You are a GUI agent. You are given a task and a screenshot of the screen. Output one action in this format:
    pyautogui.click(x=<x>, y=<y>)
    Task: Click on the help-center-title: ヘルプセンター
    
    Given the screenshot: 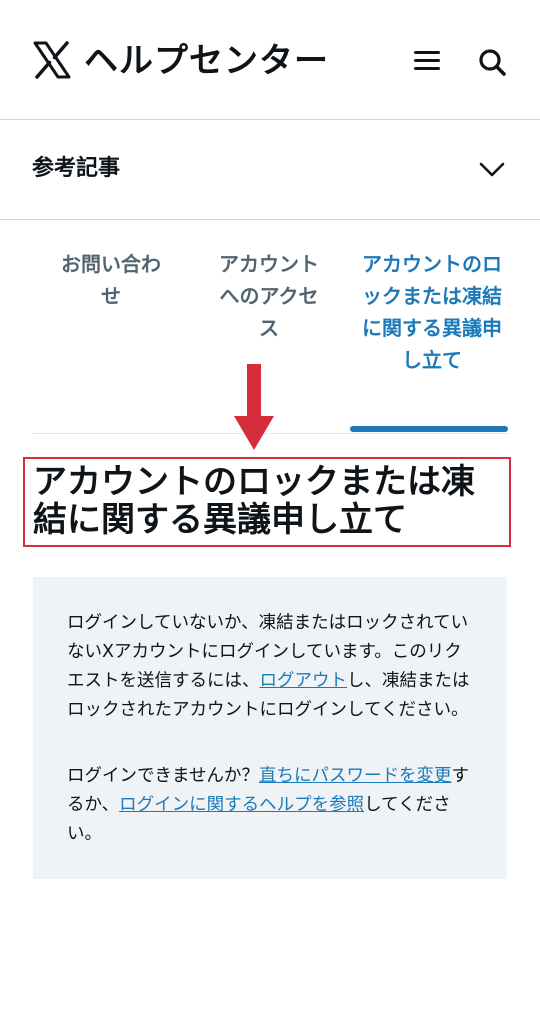 What is the action you would take?
    pyautogui.click(x=206, y=61)
    